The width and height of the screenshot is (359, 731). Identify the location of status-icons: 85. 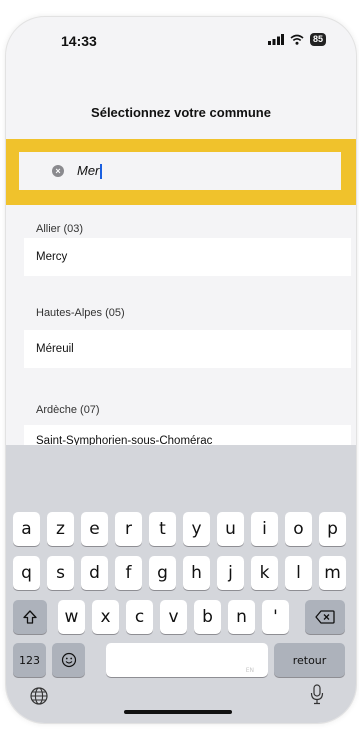
(296, 39).